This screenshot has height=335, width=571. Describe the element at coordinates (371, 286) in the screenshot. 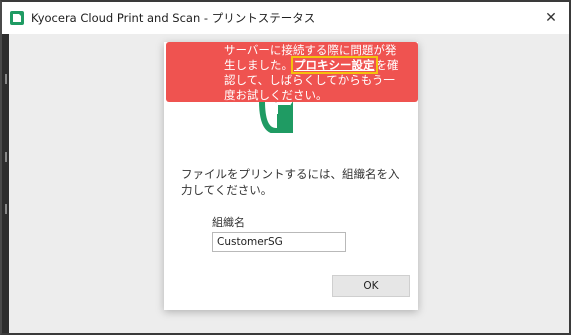

I see `ok-button: OK` at that location.